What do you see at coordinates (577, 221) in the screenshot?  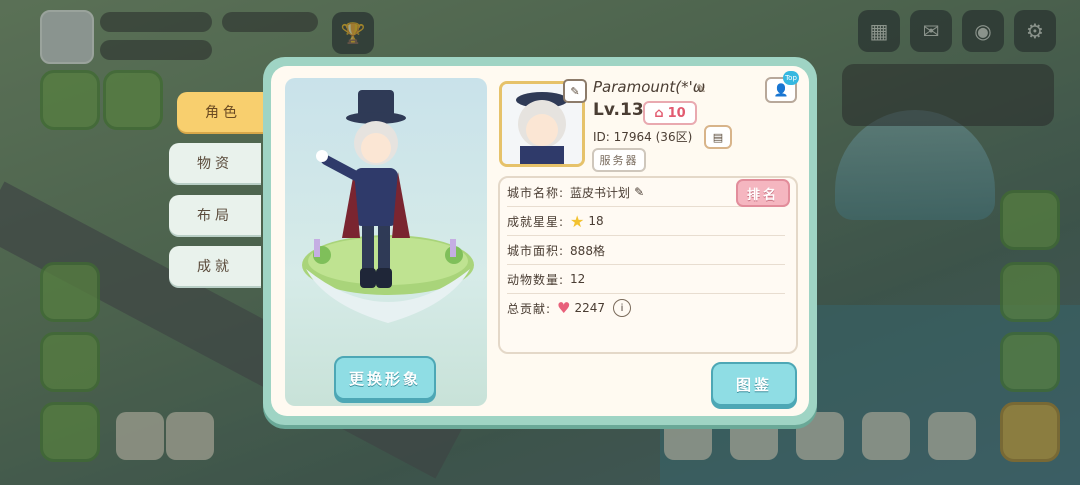 I see `star-icon: ★` at bounding box center [577, 221].